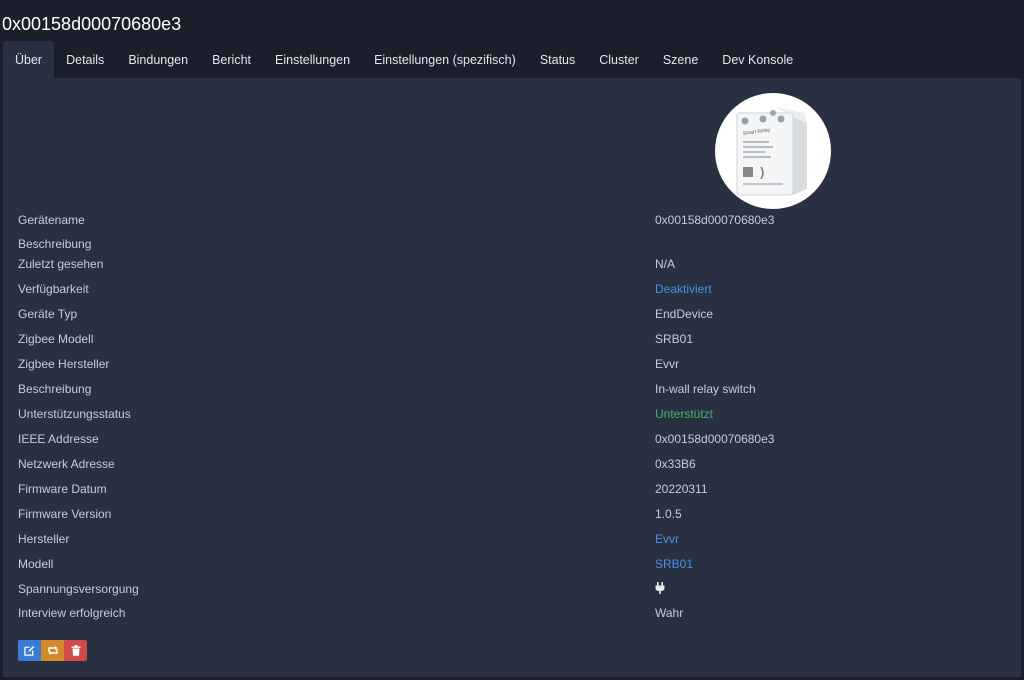 Image resolution: width=1024 pixels, height=680 pixels. What do you see at coordinates (72, 613) in the screenshot?
I see `info-label: Interview erfolgreich` at bounding box center [72, 613].